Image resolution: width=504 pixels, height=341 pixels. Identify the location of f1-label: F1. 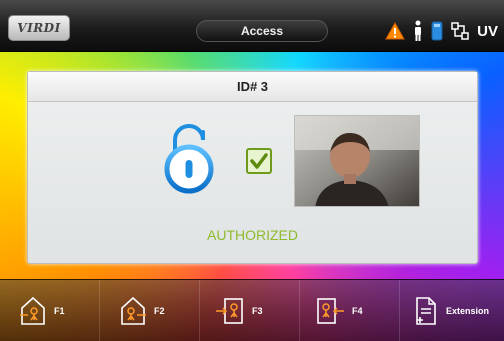
(59, 311).